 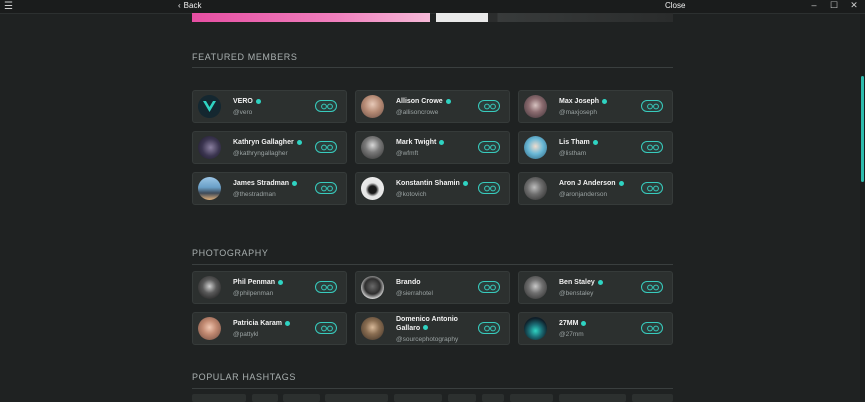 I want to click on hamburger-icon: ☰, so click(x=8, y=6).